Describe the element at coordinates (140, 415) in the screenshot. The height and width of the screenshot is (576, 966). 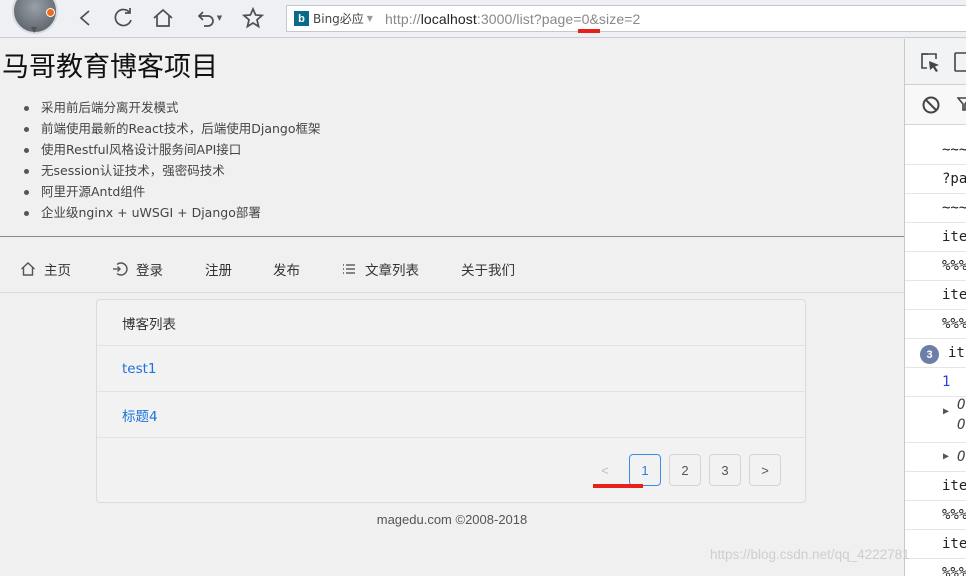
I see `blog-link: 标题4` at that location.